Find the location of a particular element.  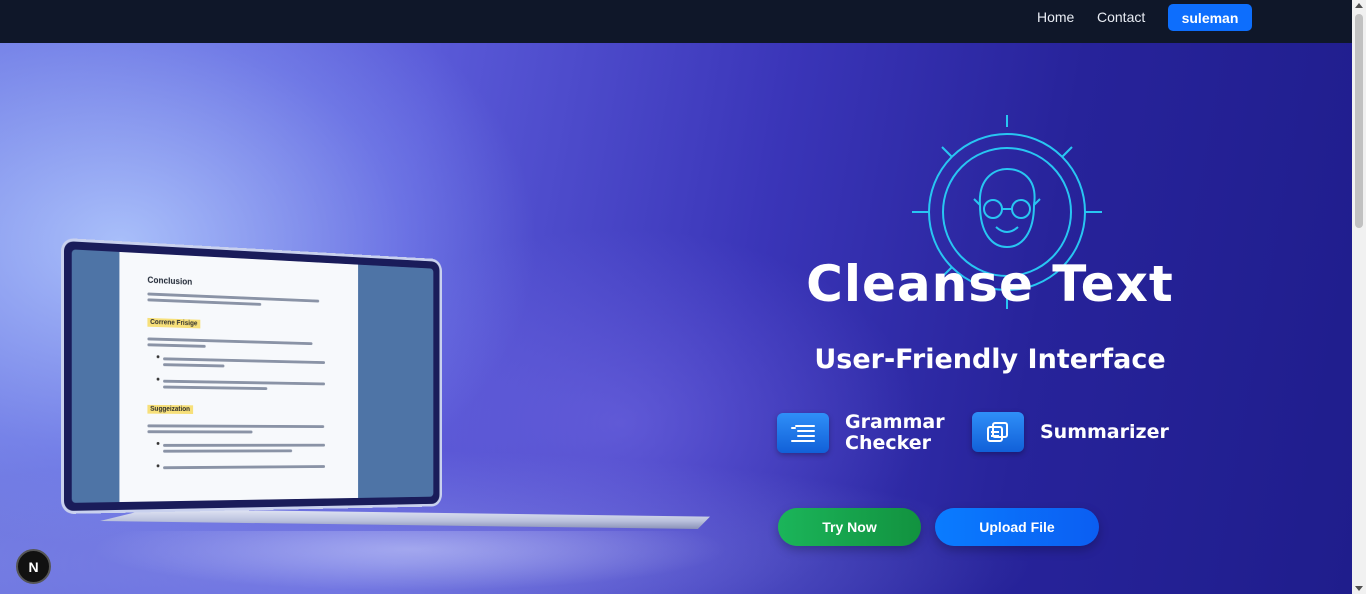

nav-contact-link: Contact is located at coordinates (1121, 17).